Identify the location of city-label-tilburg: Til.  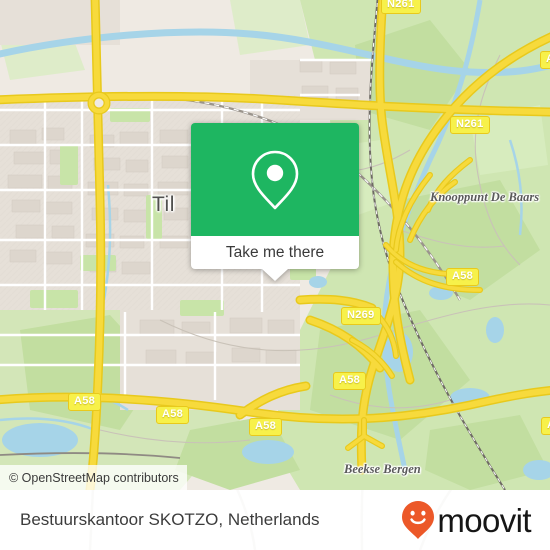
(163, 204).